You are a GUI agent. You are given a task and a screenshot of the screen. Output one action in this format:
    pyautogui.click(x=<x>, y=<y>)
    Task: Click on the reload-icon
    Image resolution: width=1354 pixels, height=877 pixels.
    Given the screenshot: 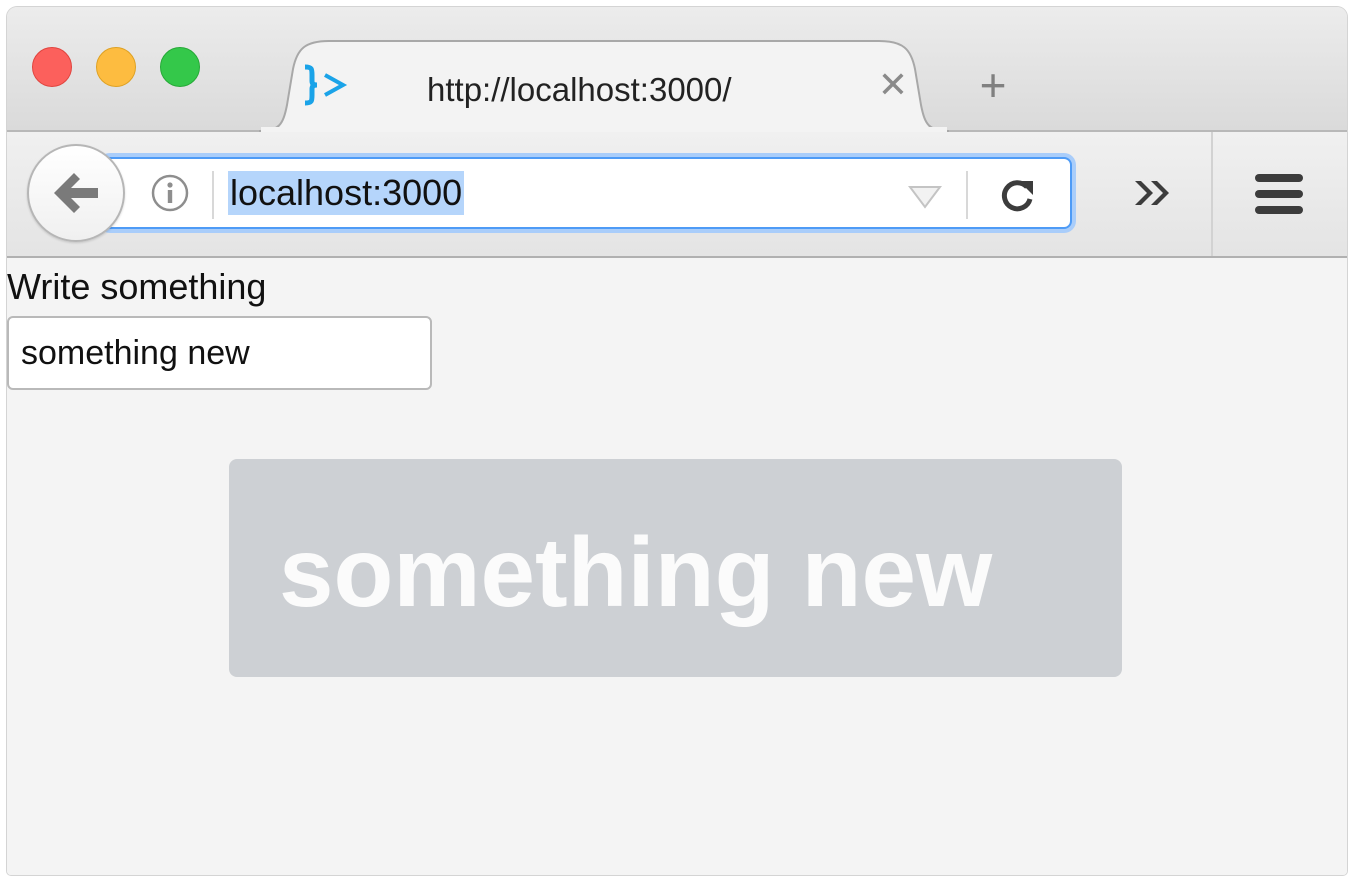 What is the action you would take?
    pyautogui.click(x=1017, y=195)
    